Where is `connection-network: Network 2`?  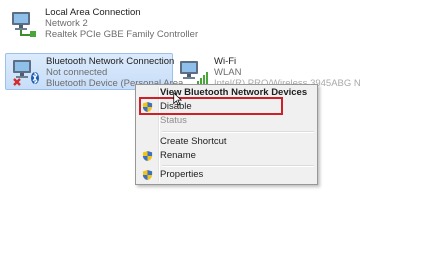 connection-network: Network 2 is located at coordinates (66, 23).